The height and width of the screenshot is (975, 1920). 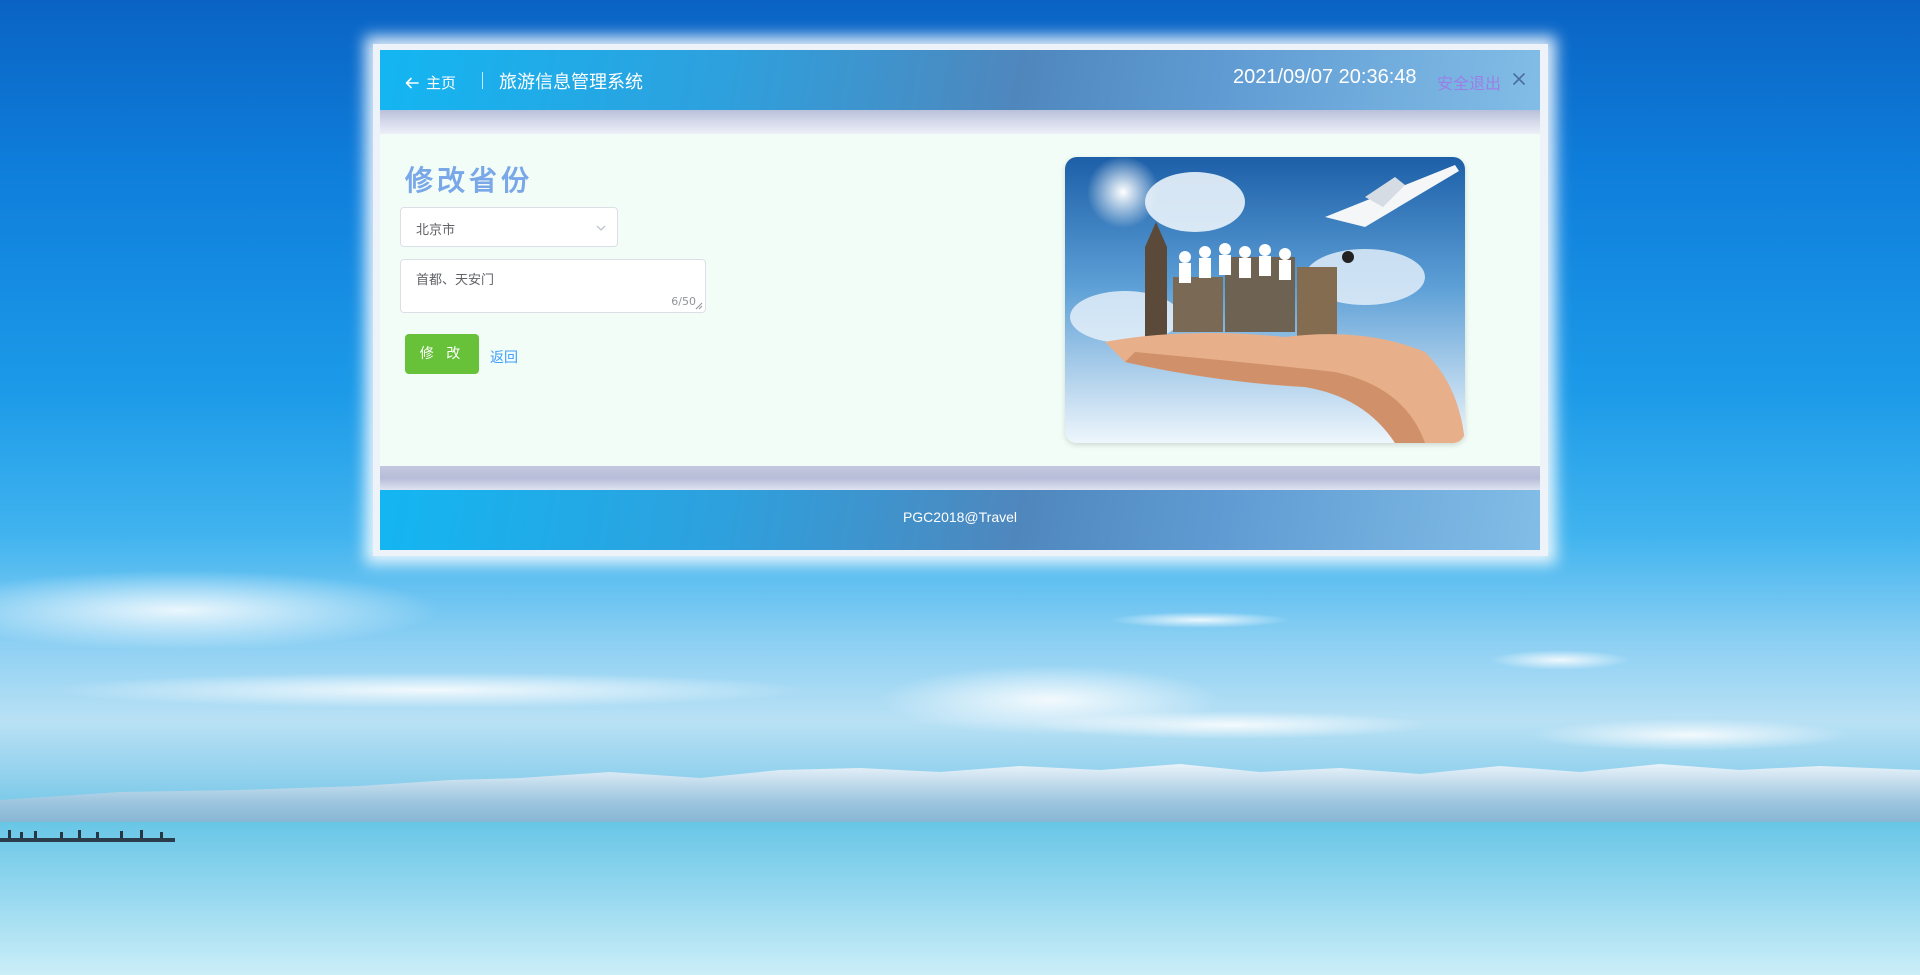 I want to click on resize-grip-icon, so click(x=699, y=306).